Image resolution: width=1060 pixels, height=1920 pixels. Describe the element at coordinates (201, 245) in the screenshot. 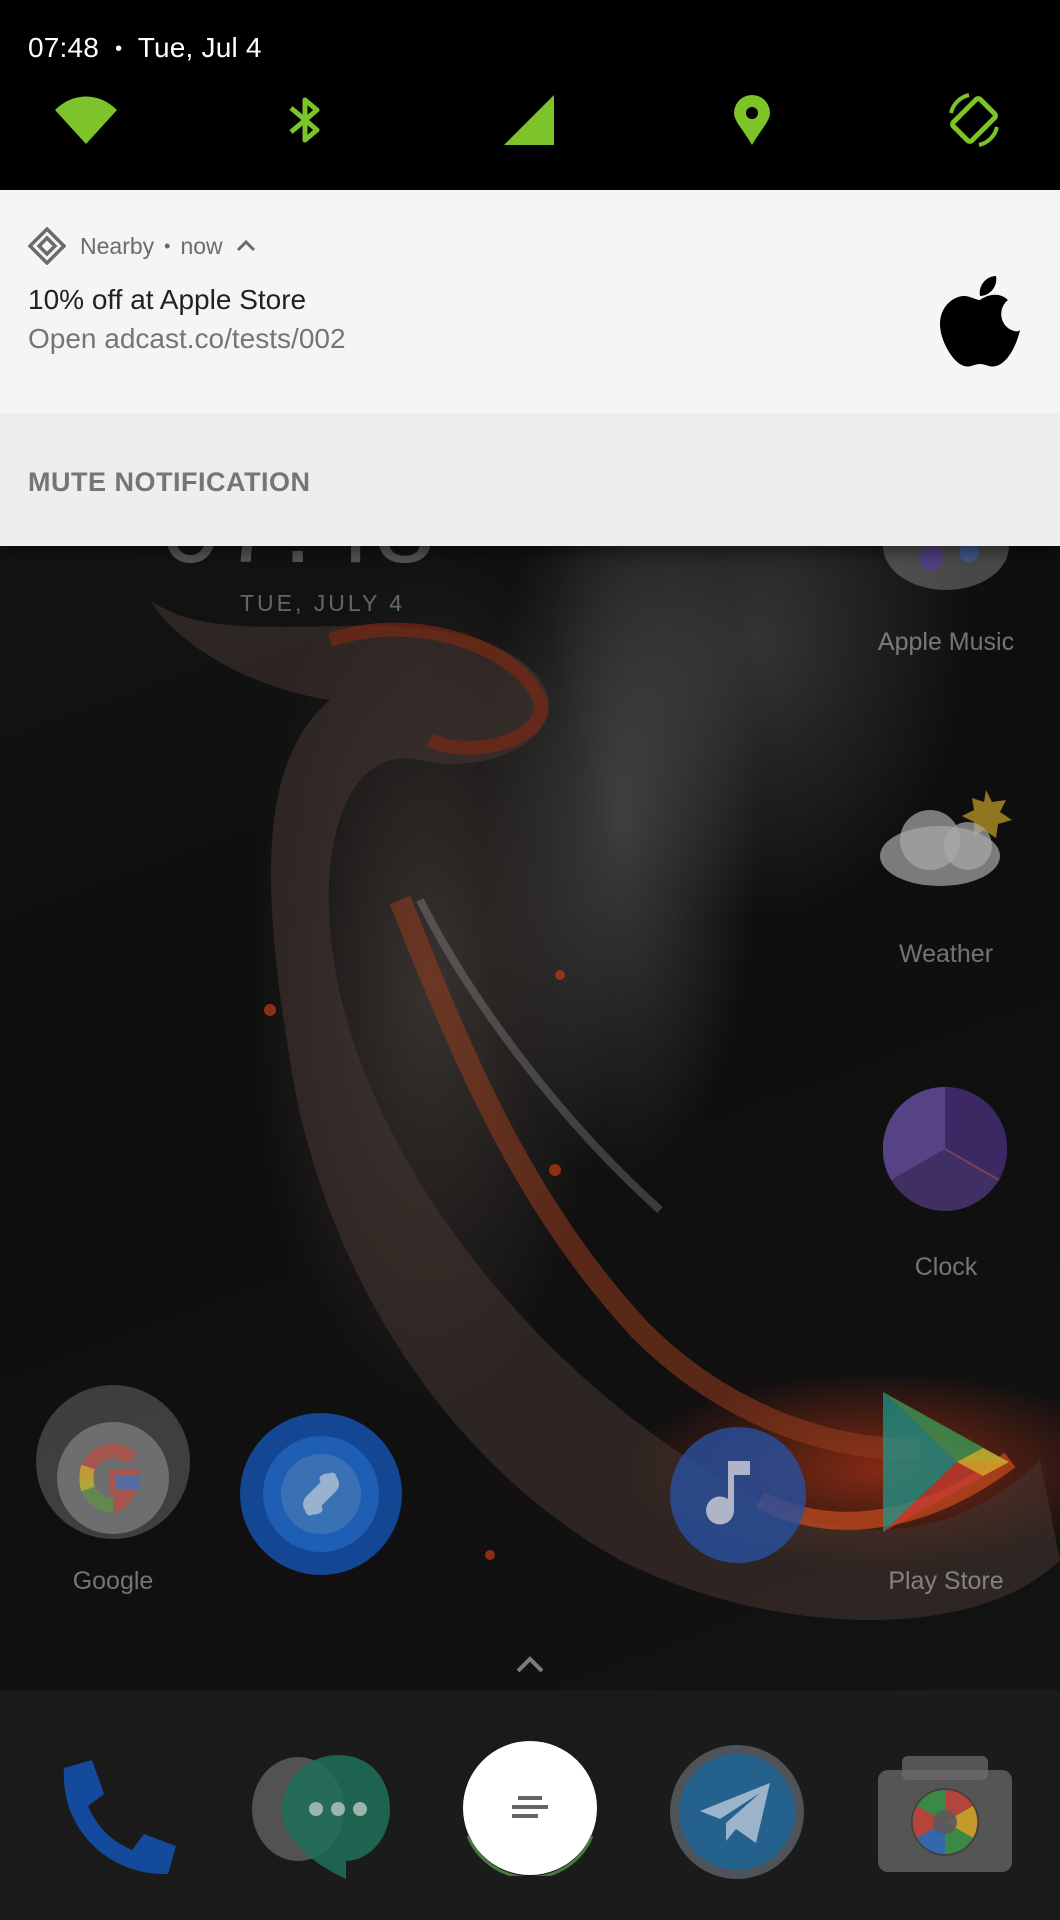

I see `notification-time: now` at that location.